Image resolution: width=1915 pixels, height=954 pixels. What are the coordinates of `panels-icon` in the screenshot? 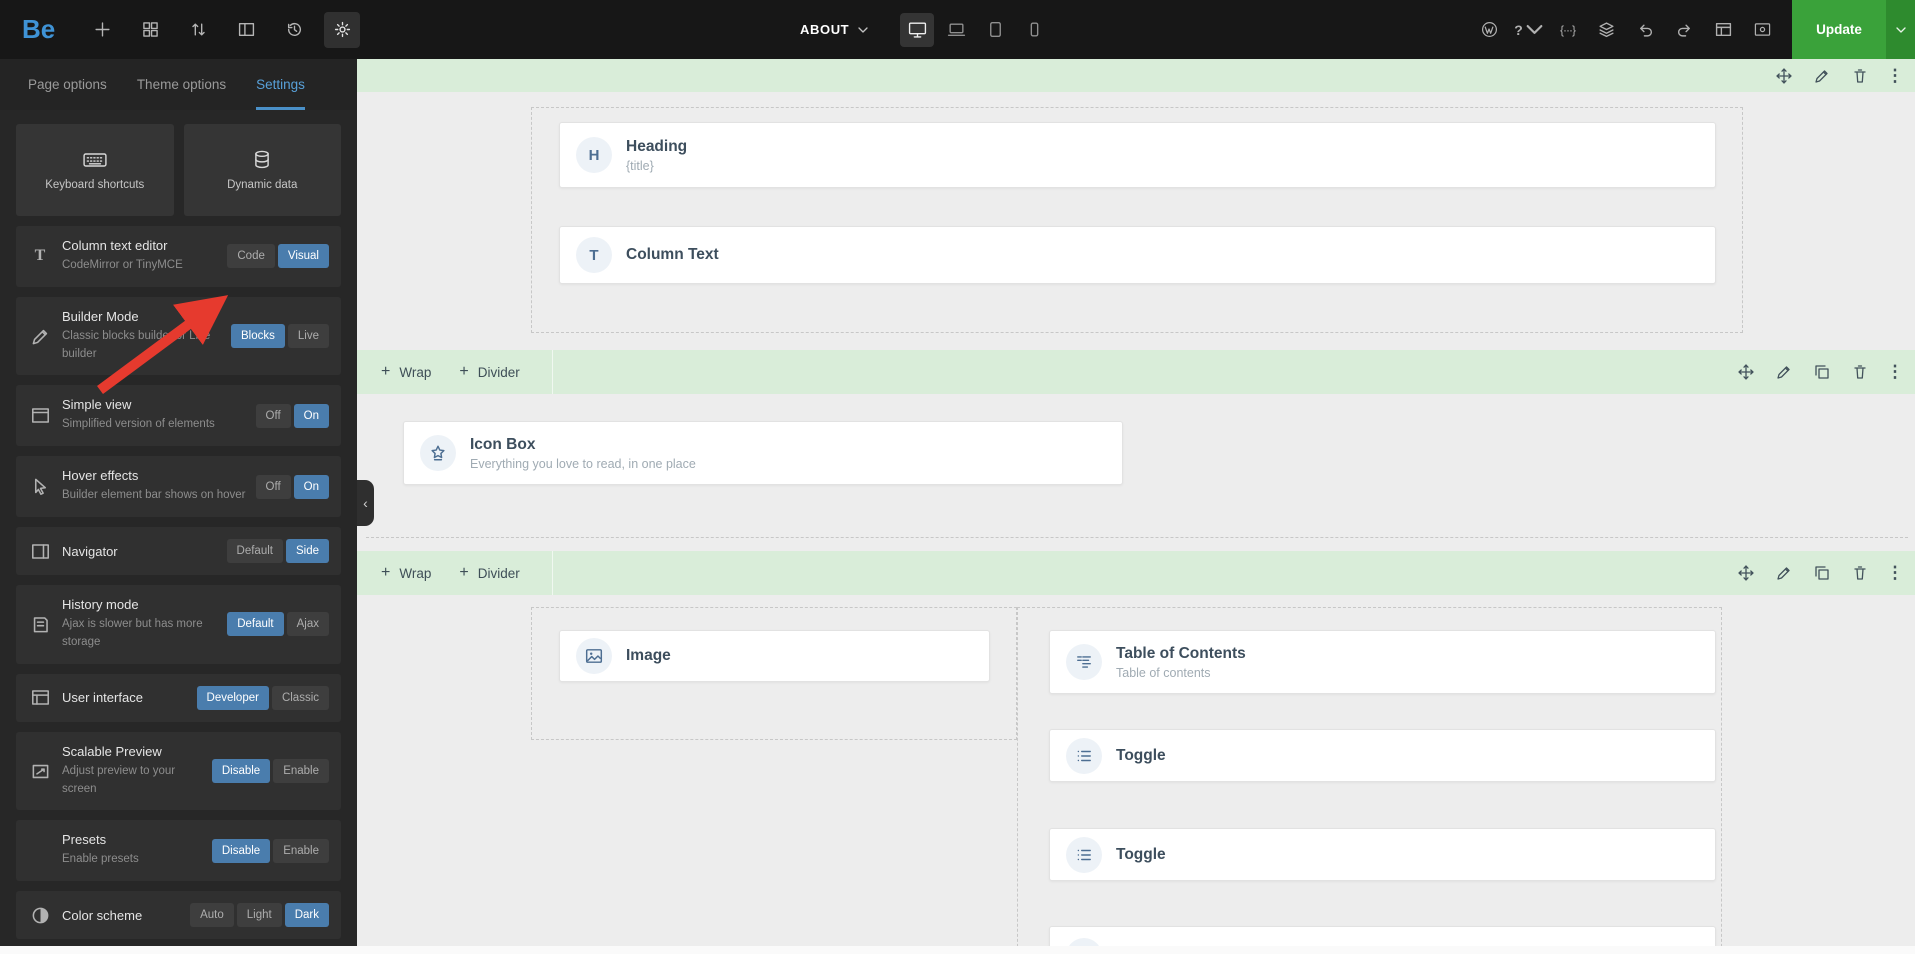 It's located at (1723, 29).